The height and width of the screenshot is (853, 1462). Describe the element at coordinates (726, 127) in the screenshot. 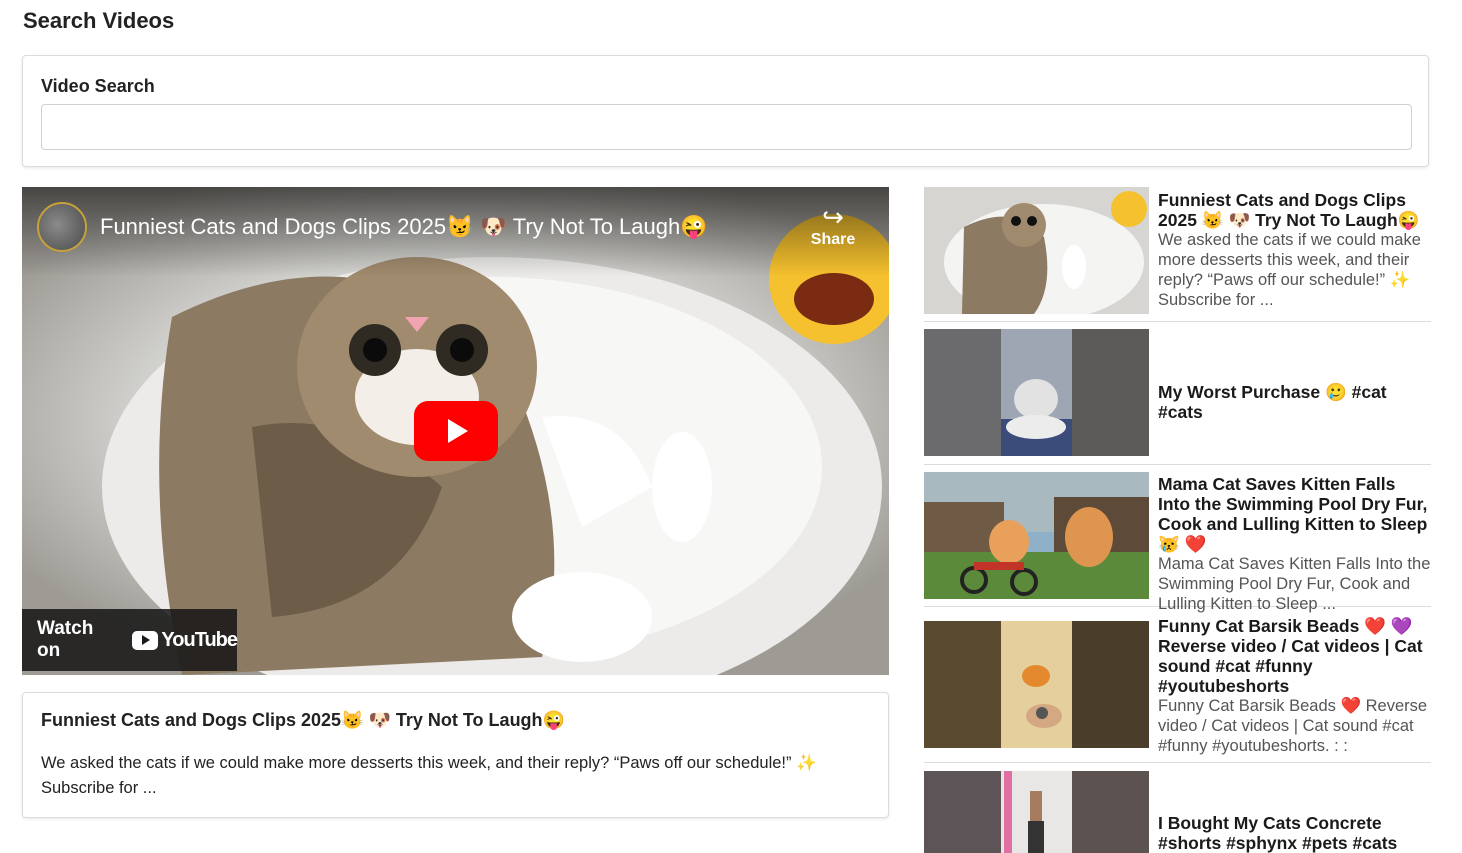

I see `search-input` at that location.